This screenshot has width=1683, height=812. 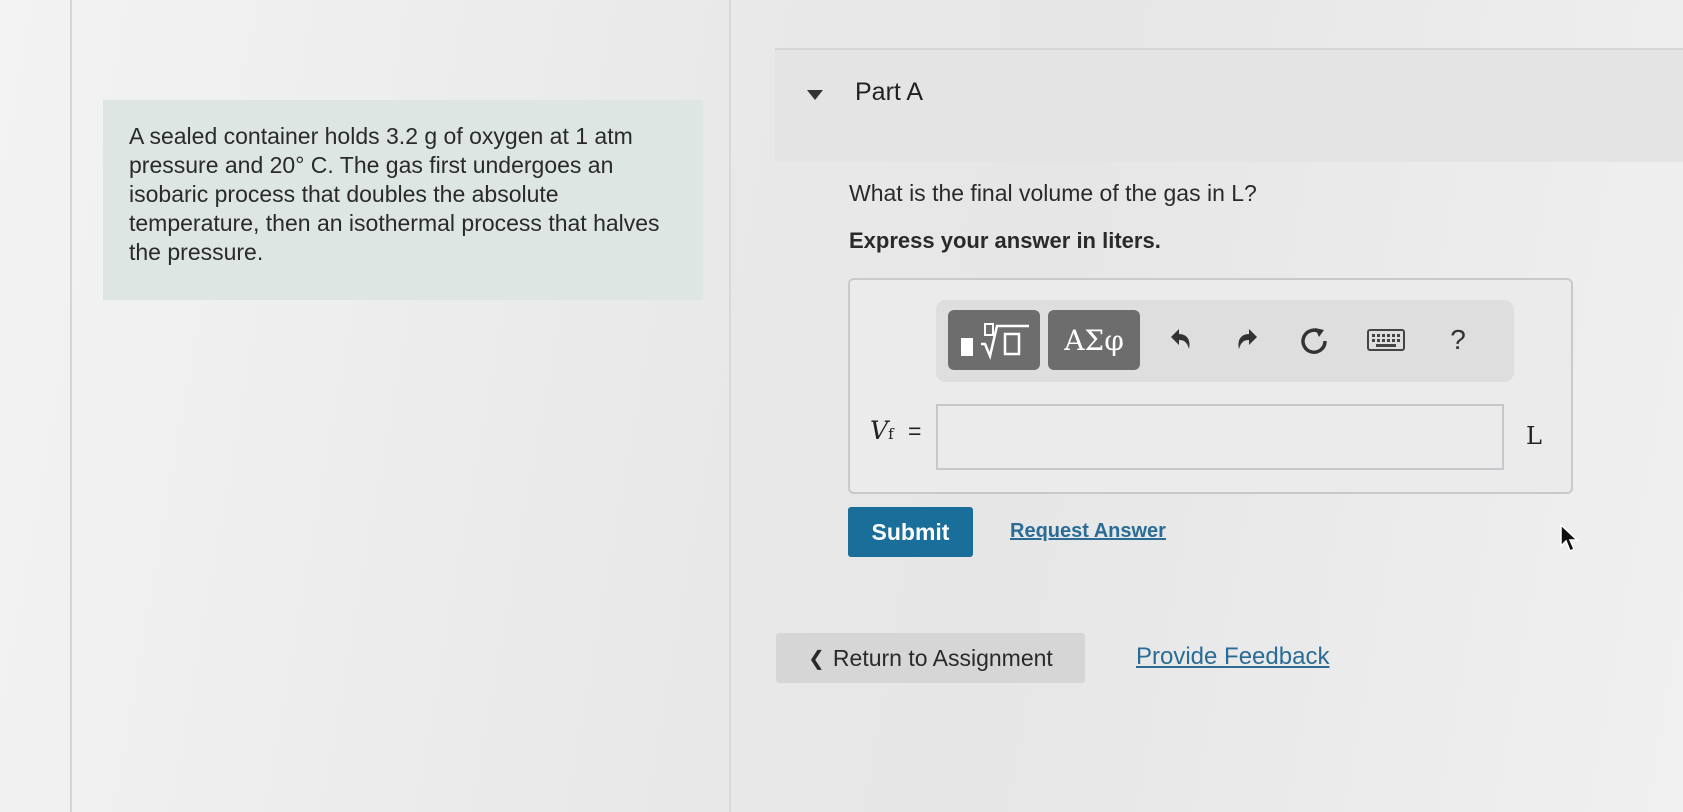 I want to click on answer-instruction: Express your answer in liters., so click(x=1005, y=240).